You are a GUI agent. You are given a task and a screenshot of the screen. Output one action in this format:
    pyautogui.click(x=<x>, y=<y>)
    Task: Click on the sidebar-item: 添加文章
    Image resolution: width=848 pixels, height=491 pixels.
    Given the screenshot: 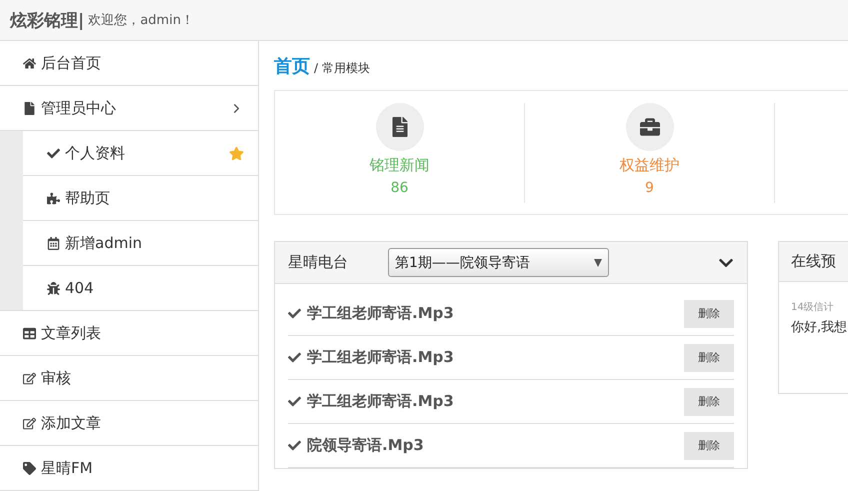 What is the action you would take?
    pyautogui.click(x=129, y=423)
    